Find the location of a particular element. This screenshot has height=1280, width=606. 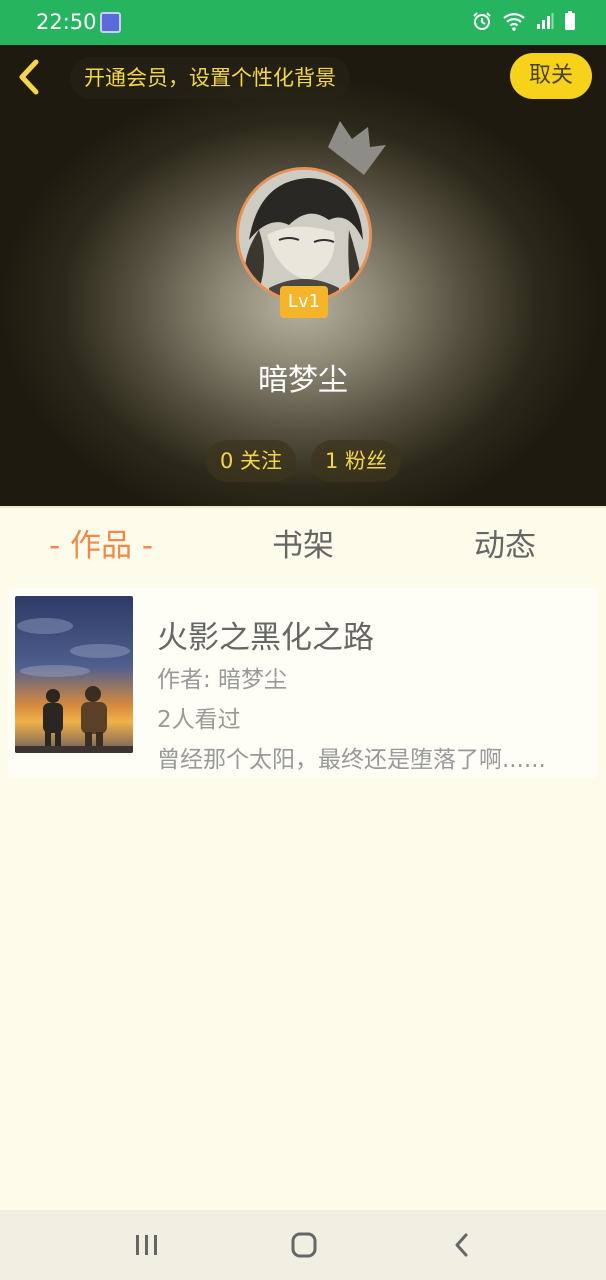

status-icons is located at coordinates (524, 21).